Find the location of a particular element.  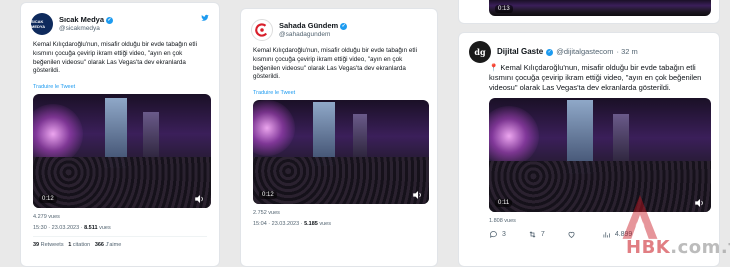

engagement-counts: 39 Retweets 1 citation 366 J'aime is located at coordinates (120, 242).